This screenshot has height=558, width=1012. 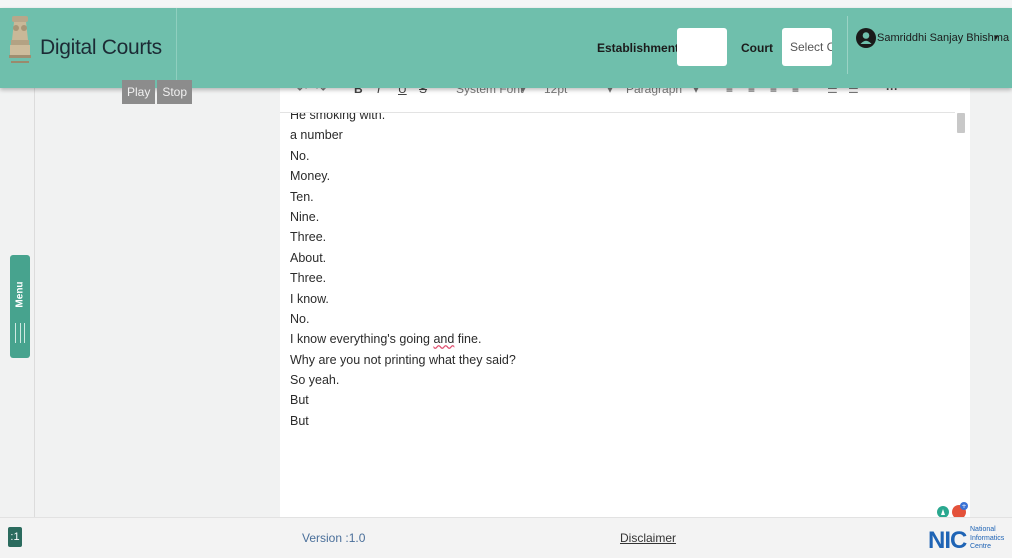 What do you see at coordinates (443, 339) in the screenshot?
I see `spellcheck-flag: and` at bounding box center [443, 339].